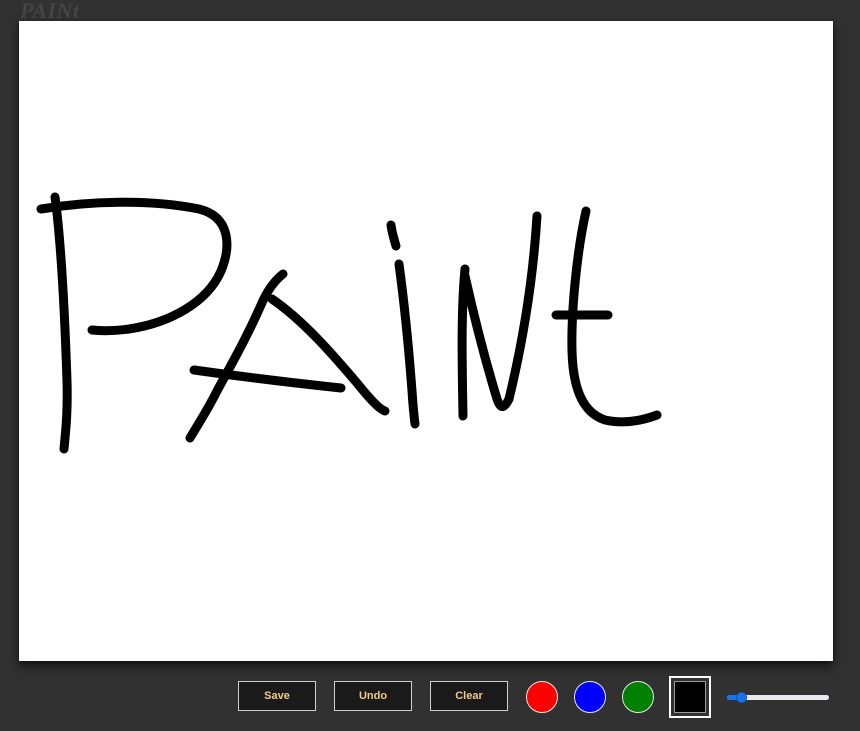 Image resolution: width=860 pixels, height=731 pixels. Describe the element at coordinates (487, 341) in the screenshot. I see `stroke-n-diagonal` at that location.